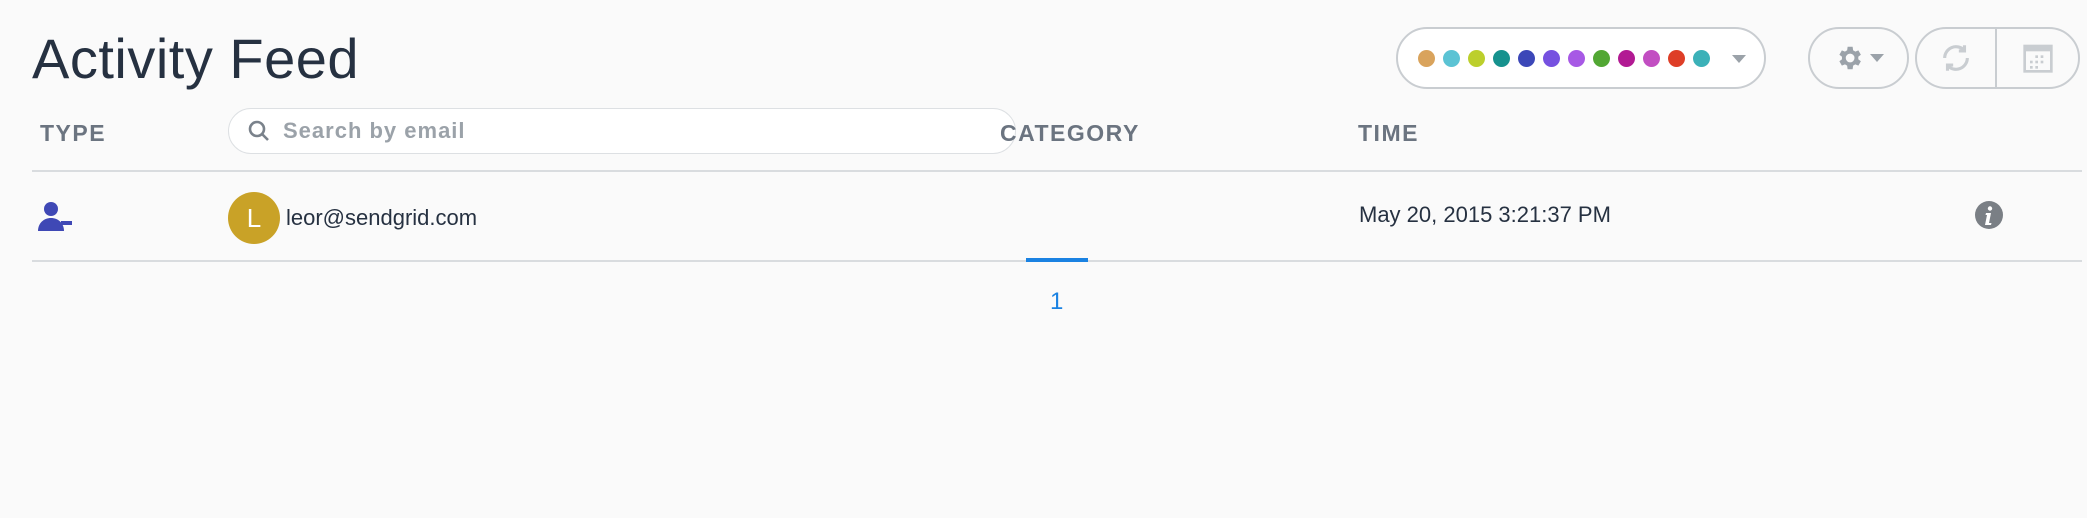  What do you see at coordinates (254, 218) in the screenshot?
I see `avatar: L` at bounding box center [254, 218].